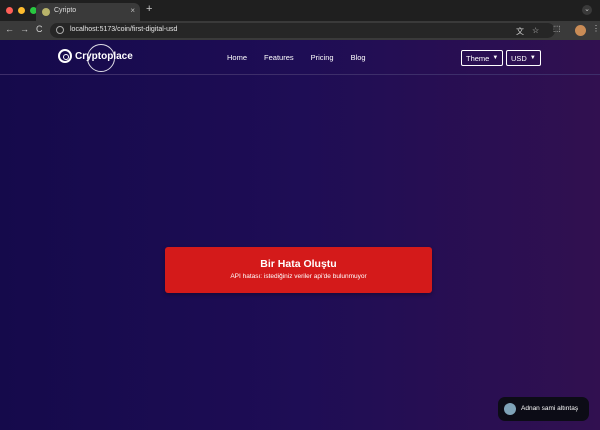 The height and width of the screenshot is (430, 600). What do you see at coordinates (101, 58) in the screenshot?
I see `cursor-highlight-icon` at bounding box center [101, 58].